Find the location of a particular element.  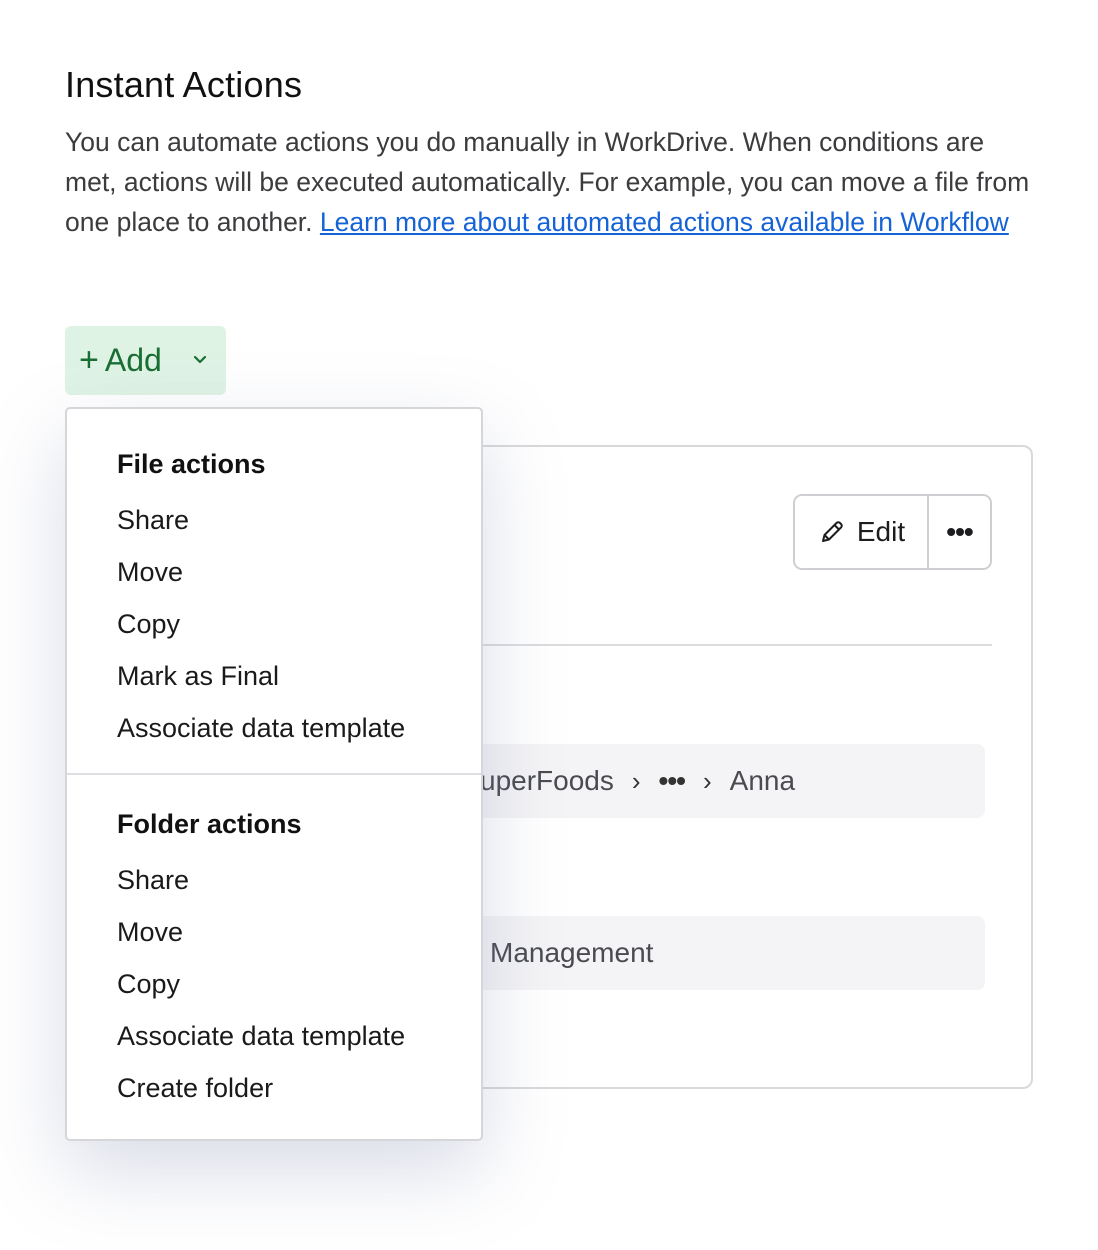

menu-item-folder-create-folder: Create folder is located at coordinates (195, 1088).